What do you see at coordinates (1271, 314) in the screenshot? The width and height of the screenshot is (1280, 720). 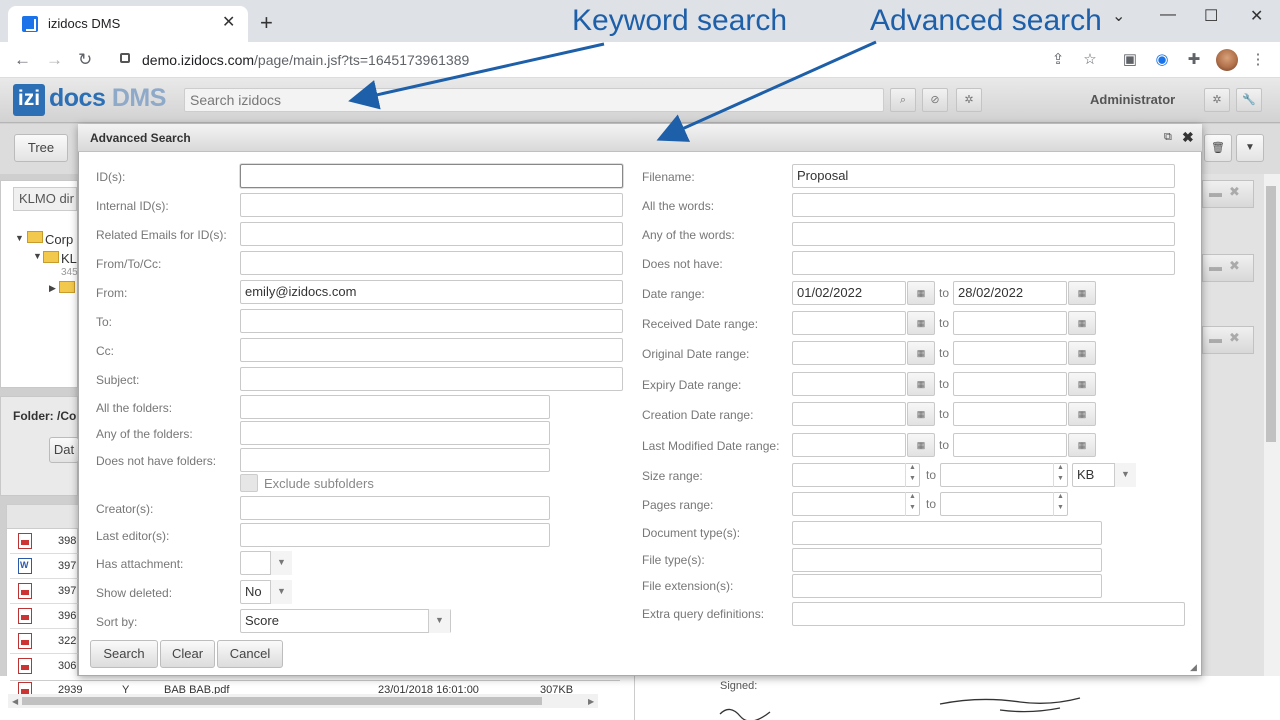 I see `scrollbar-thumb` at bounding box center [1271, 314].